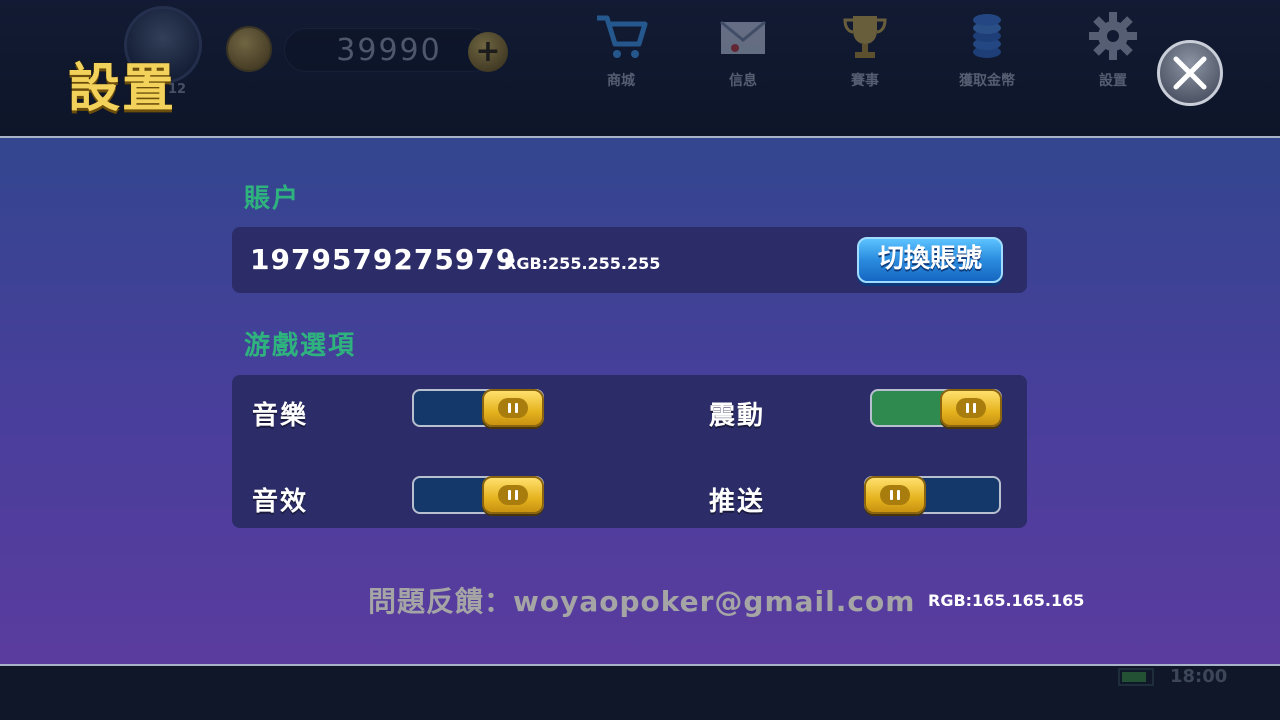  Describe the element at coordinates (932, 495) in the screenshot. I see `push-toggle` at that location.